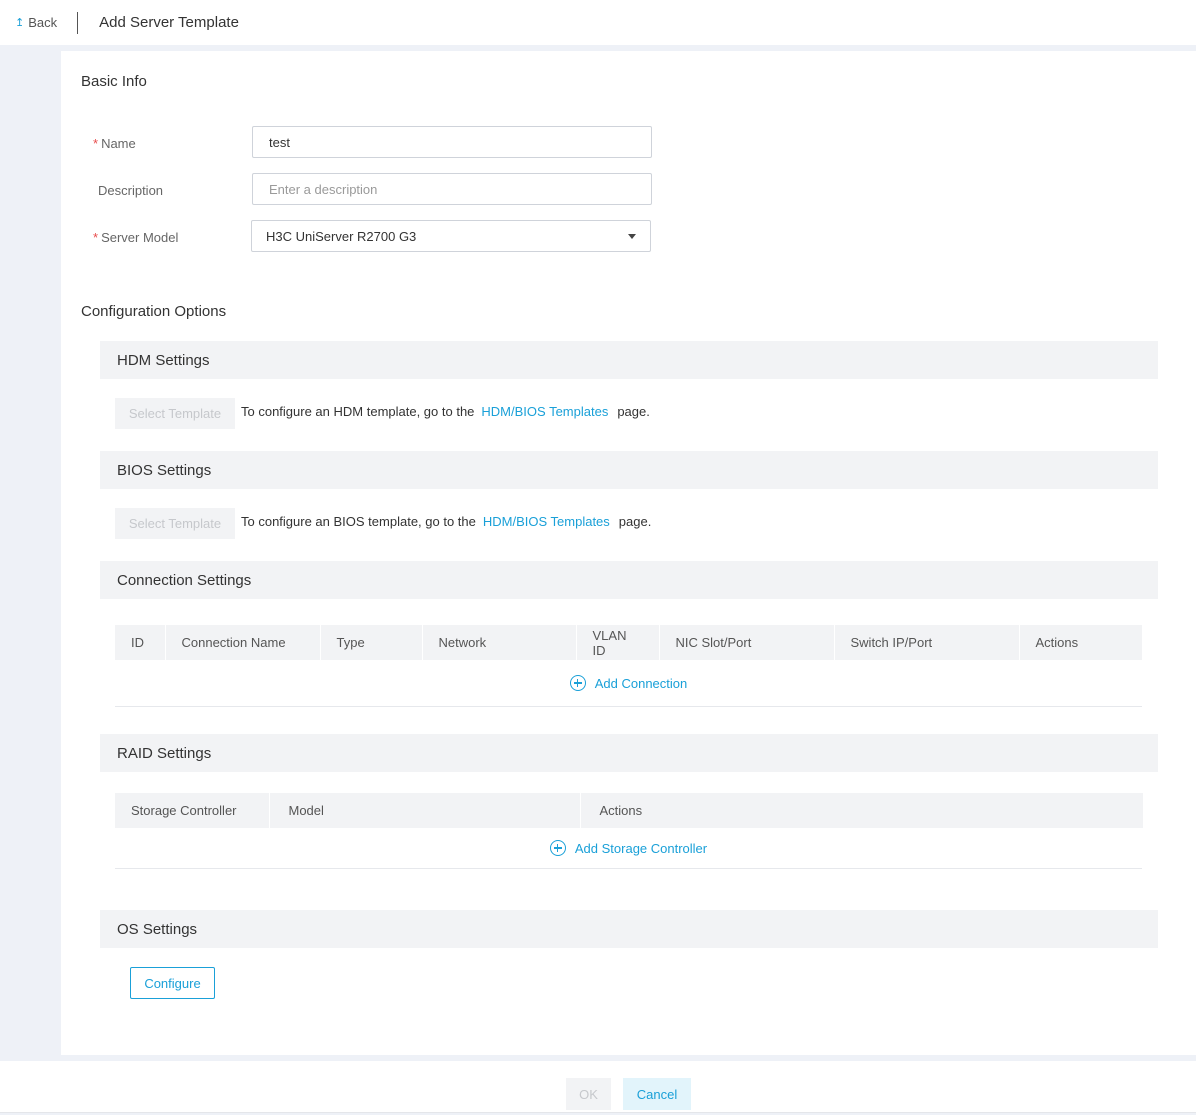 The image size is (1196, 1115). Describe the element at coordinates (452, 142) in the screenshot. I see `name-input` at that location.